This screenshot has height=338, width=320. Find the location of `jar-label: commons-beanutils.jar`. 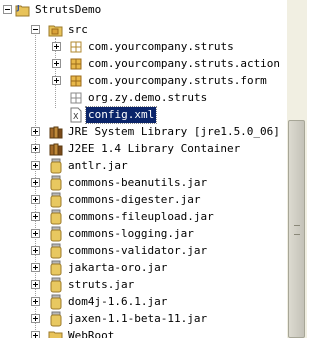

jar-label: commons-beanutils.jar is located at coordinates (138, 182).